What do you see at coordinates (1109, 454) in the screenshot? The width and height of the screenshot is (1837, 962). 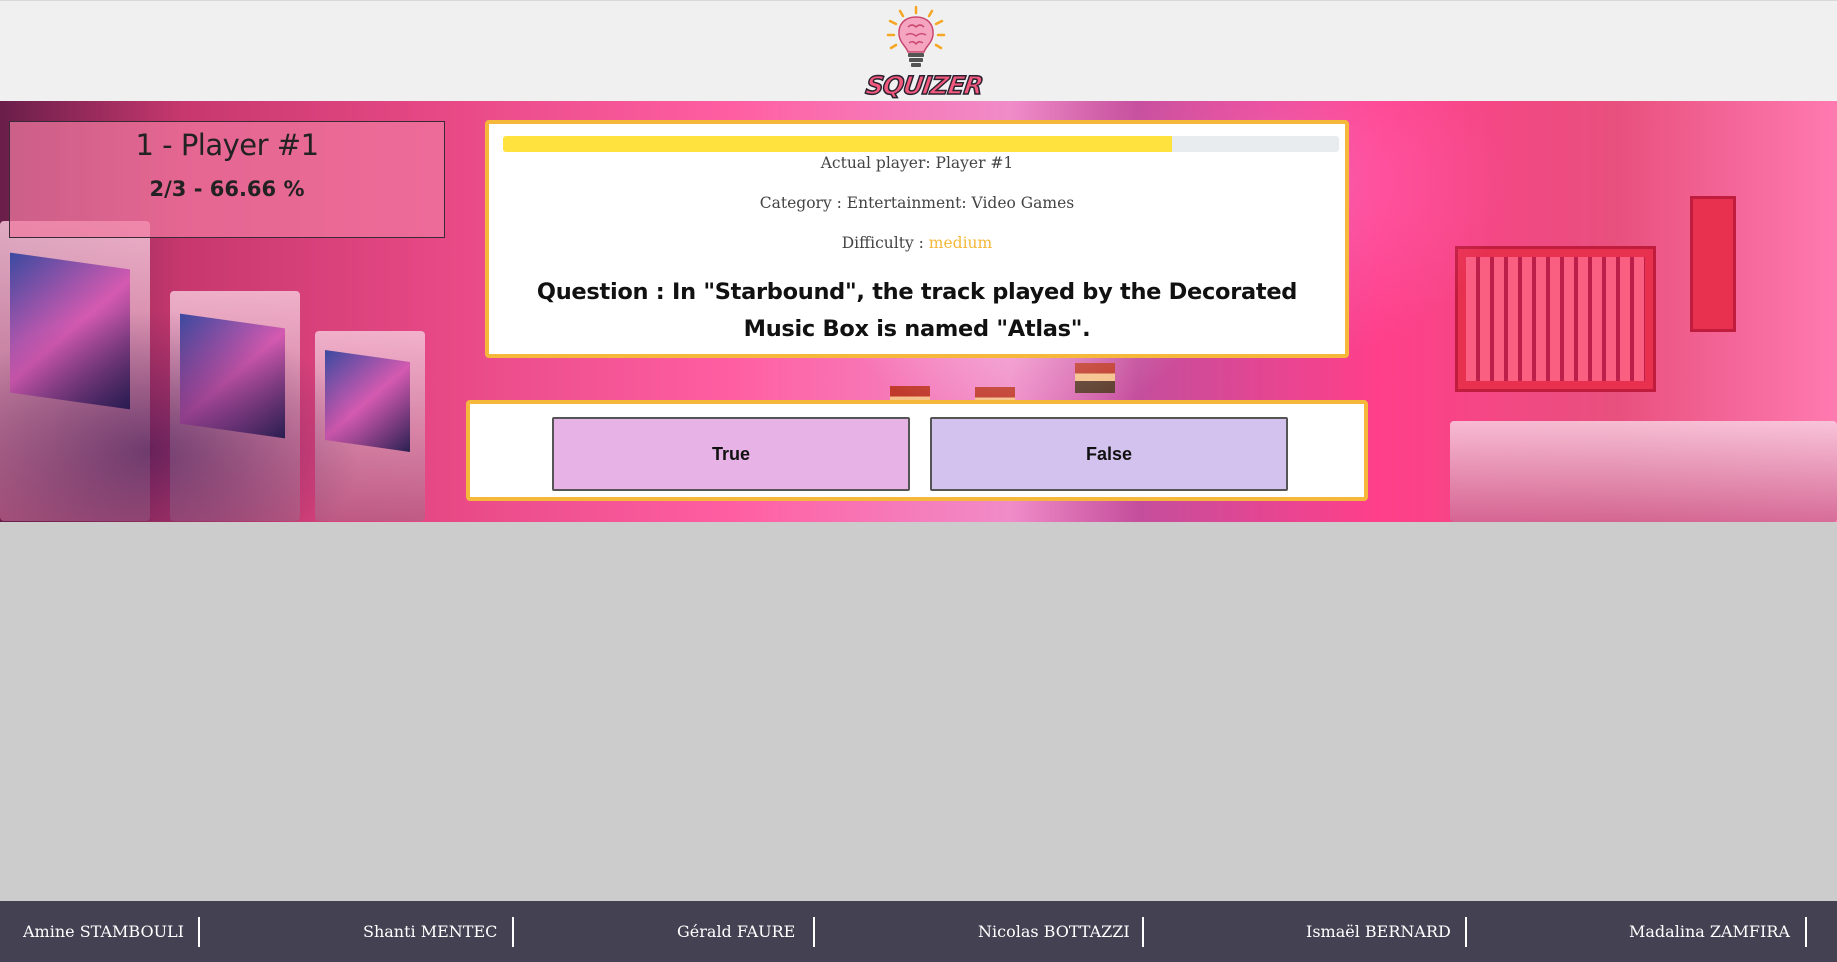 I see `answer-false-button: False` at bounding box center [1109, 454].